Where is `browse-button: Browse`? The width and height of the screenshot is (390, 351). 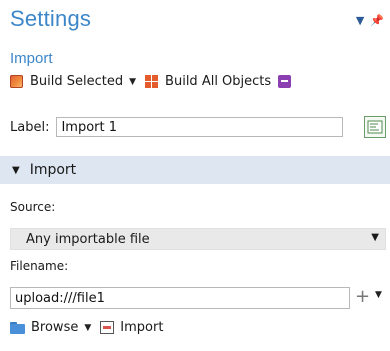
browse-button: Browse is located at coordinates (44, 327).